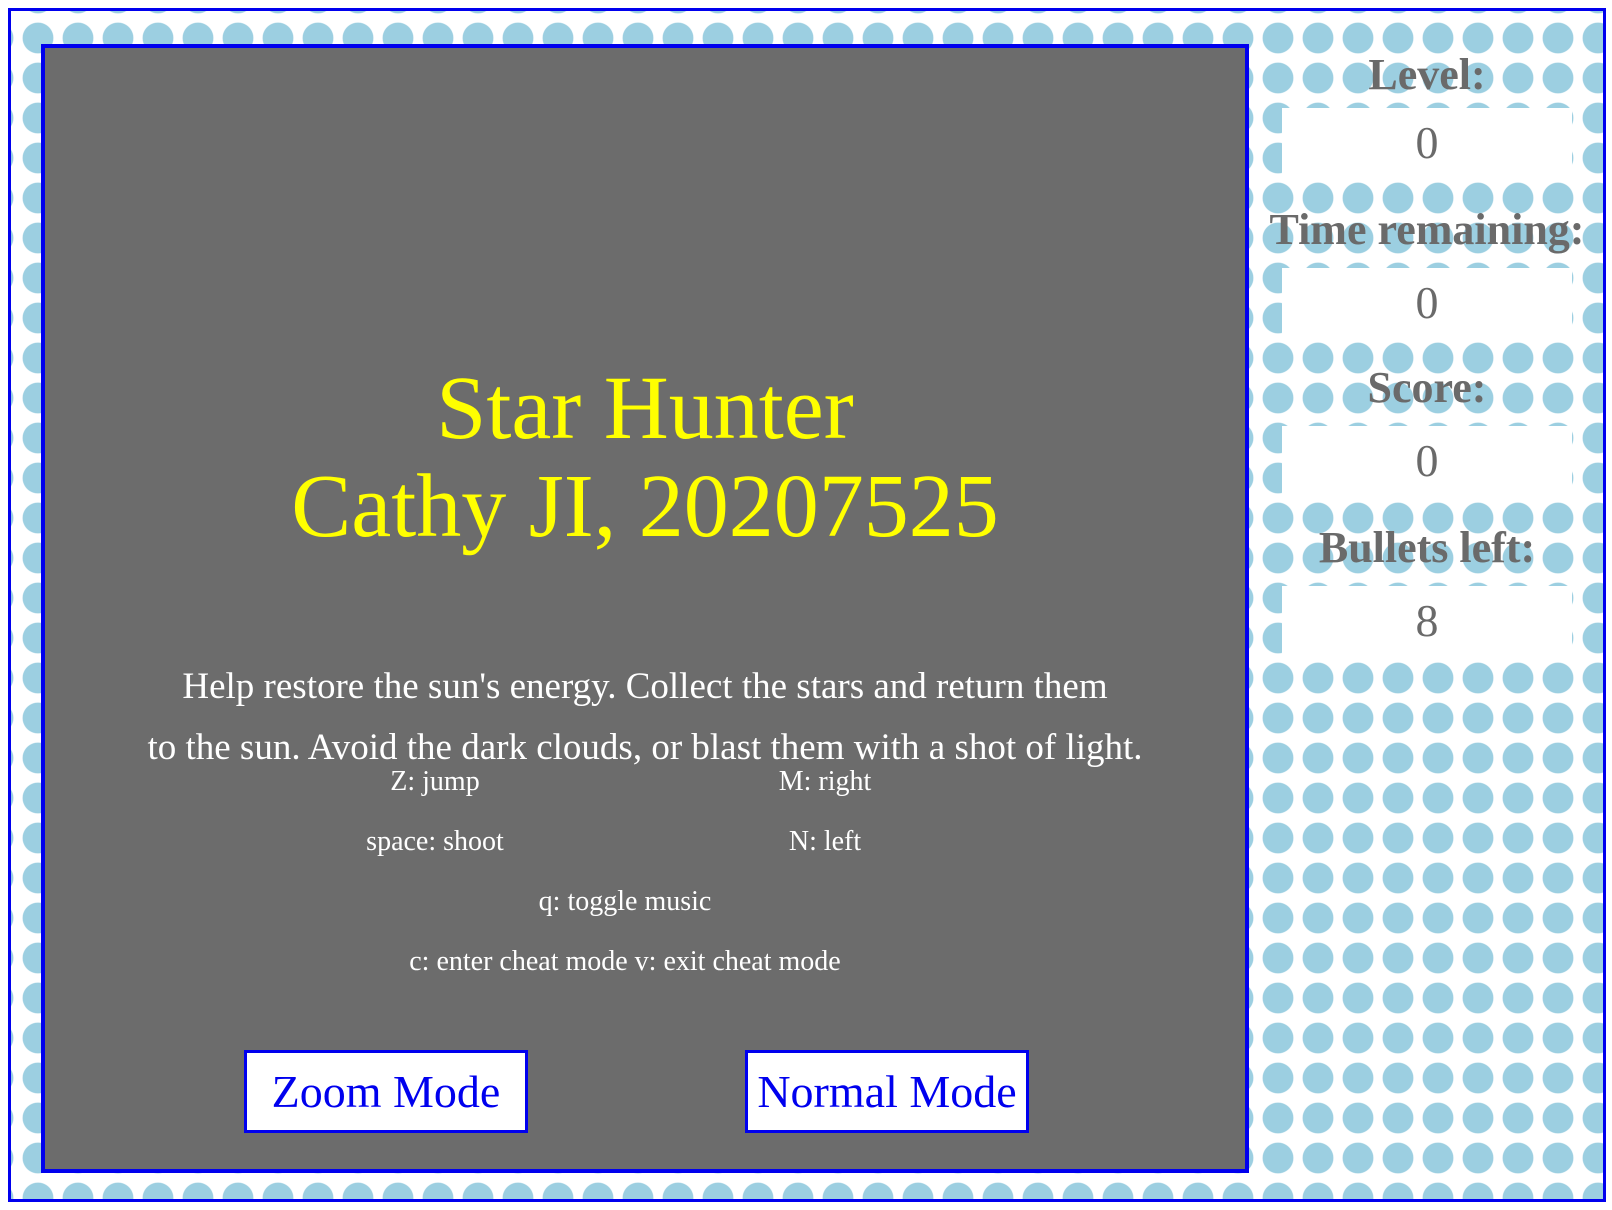 This screenshot has height=1210, width=1612. I want to click on control-right: M: right, so click(825, 781).